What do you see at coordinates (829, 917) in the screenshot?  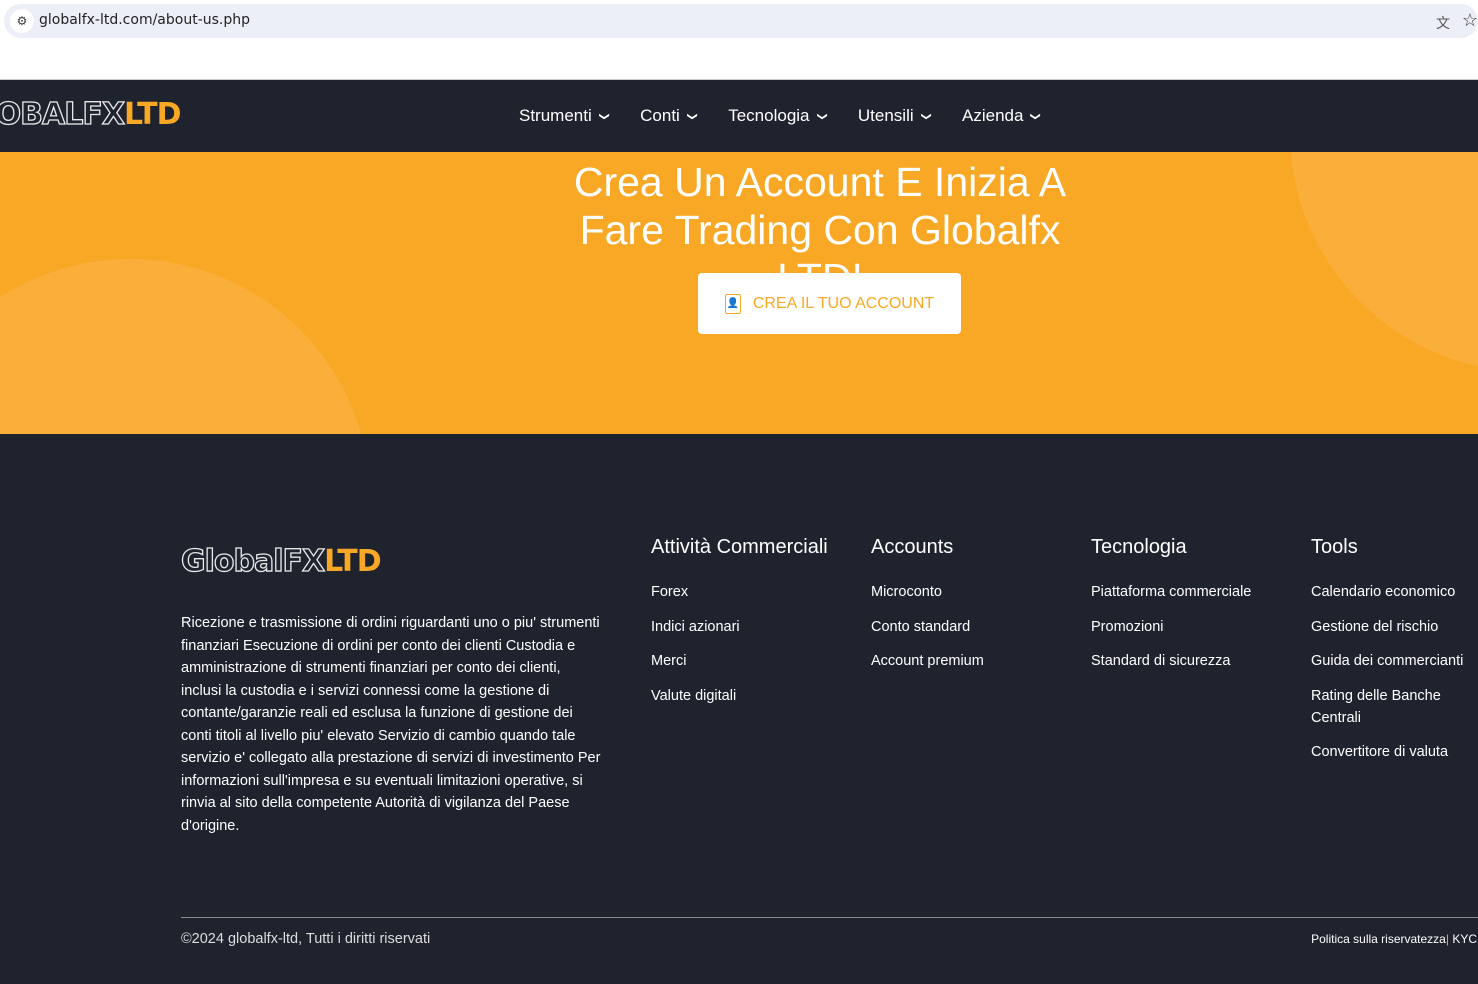 I see `footer-divider` at bounding box center [829, 917].